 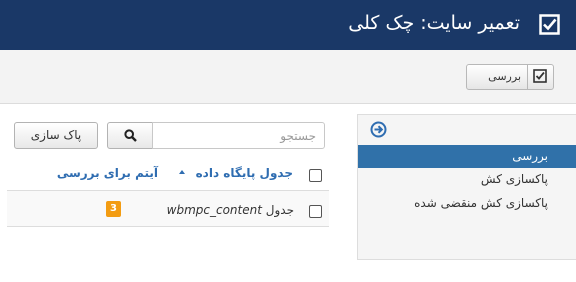 What do you see at coordinates (279, 210) in the screenshot?
I see `table-prefix: جدول` at bounding box center [279, 210].